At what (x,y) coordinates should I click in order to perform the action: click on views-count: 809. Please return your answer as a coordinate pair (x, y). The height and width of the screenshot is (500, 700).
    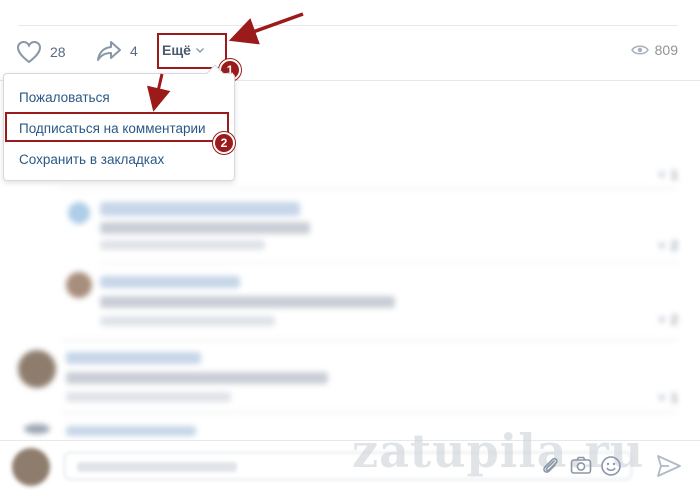
    Looking at the image, I should click on (666, 50).